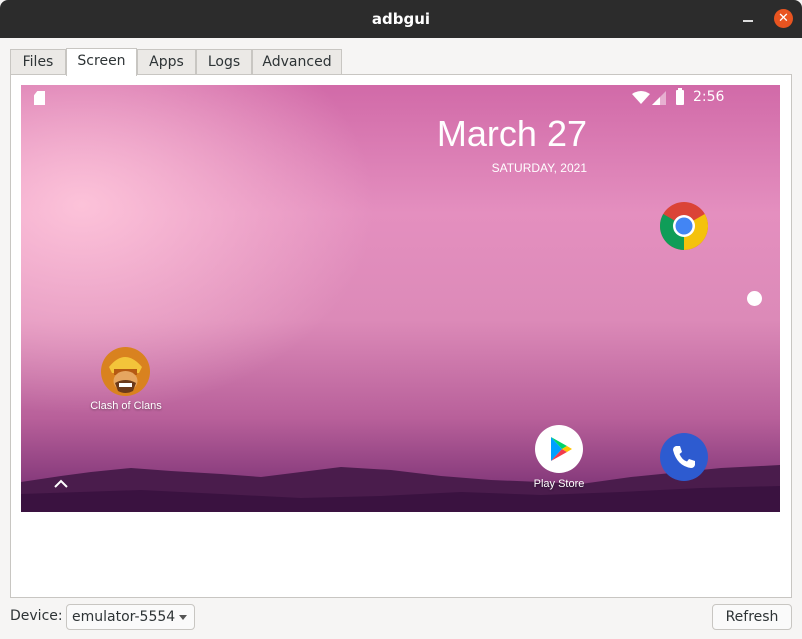  What do you see at coordinates (39, 98) in the screenshot?
I see `sd-card-icon` at bounding box center [39, 98].